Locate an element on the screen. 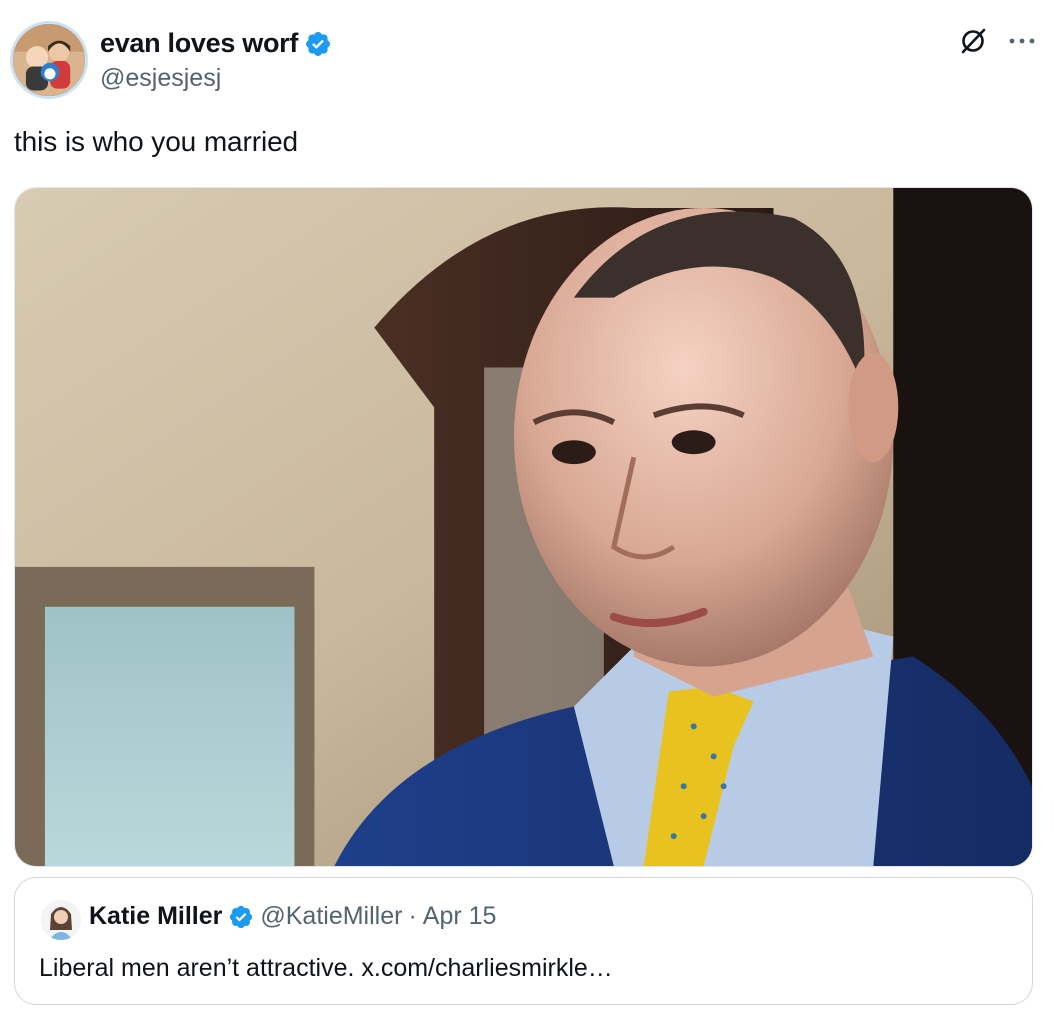 The image size is (1054, 1020). quote-date: Apr 15 is located at coordinates (460, 916).